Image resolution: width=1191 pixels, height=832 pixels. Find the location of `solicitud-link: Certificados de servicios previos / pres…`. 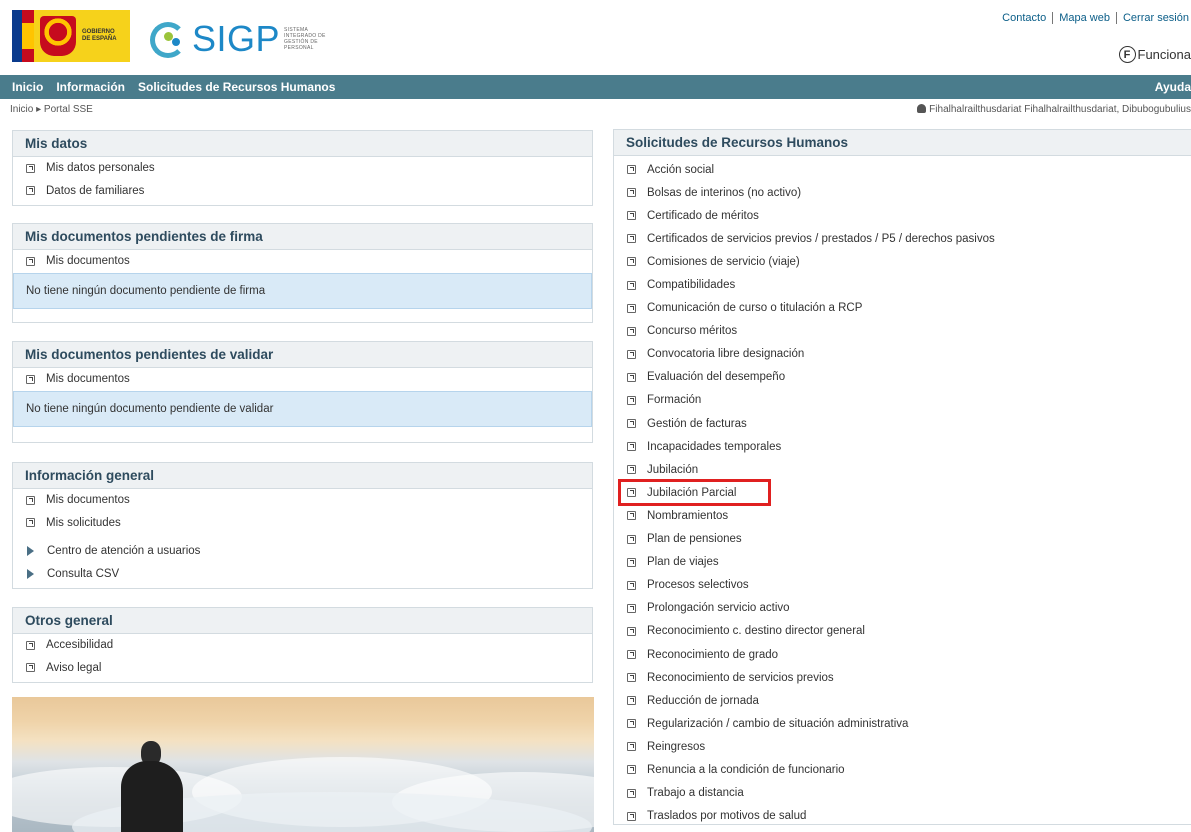

solicitud-link: Certificados de servicios previos / pres… is located at coordinates (902, 238).